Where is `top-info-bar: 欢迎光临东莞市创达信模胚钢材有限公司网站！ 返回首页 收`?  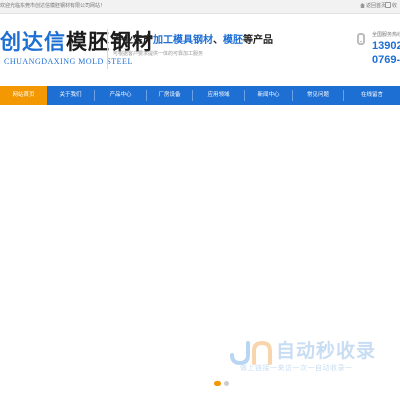 top-info-bar: 欢迎光临东莞市创达信模胚钢材有限公司网站！ 返回首页 收 is located at coordinates (200, 7).